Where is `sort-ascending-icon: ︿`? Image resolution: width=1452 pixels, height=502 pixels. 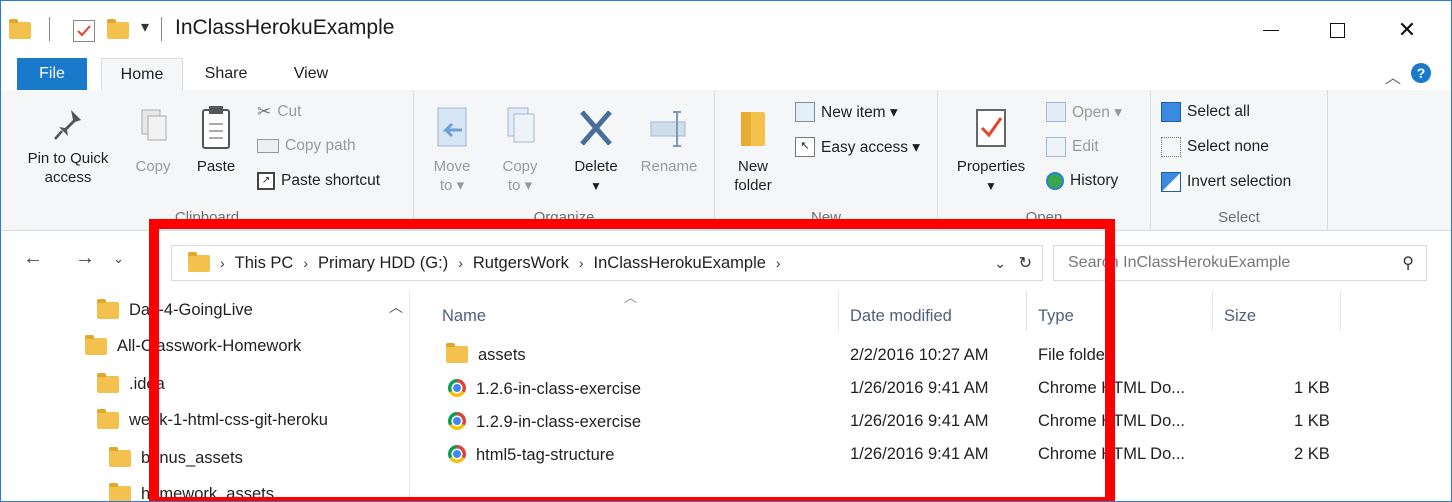 sort-ascending-icon: ︿ is located at coordinates (631, 297).